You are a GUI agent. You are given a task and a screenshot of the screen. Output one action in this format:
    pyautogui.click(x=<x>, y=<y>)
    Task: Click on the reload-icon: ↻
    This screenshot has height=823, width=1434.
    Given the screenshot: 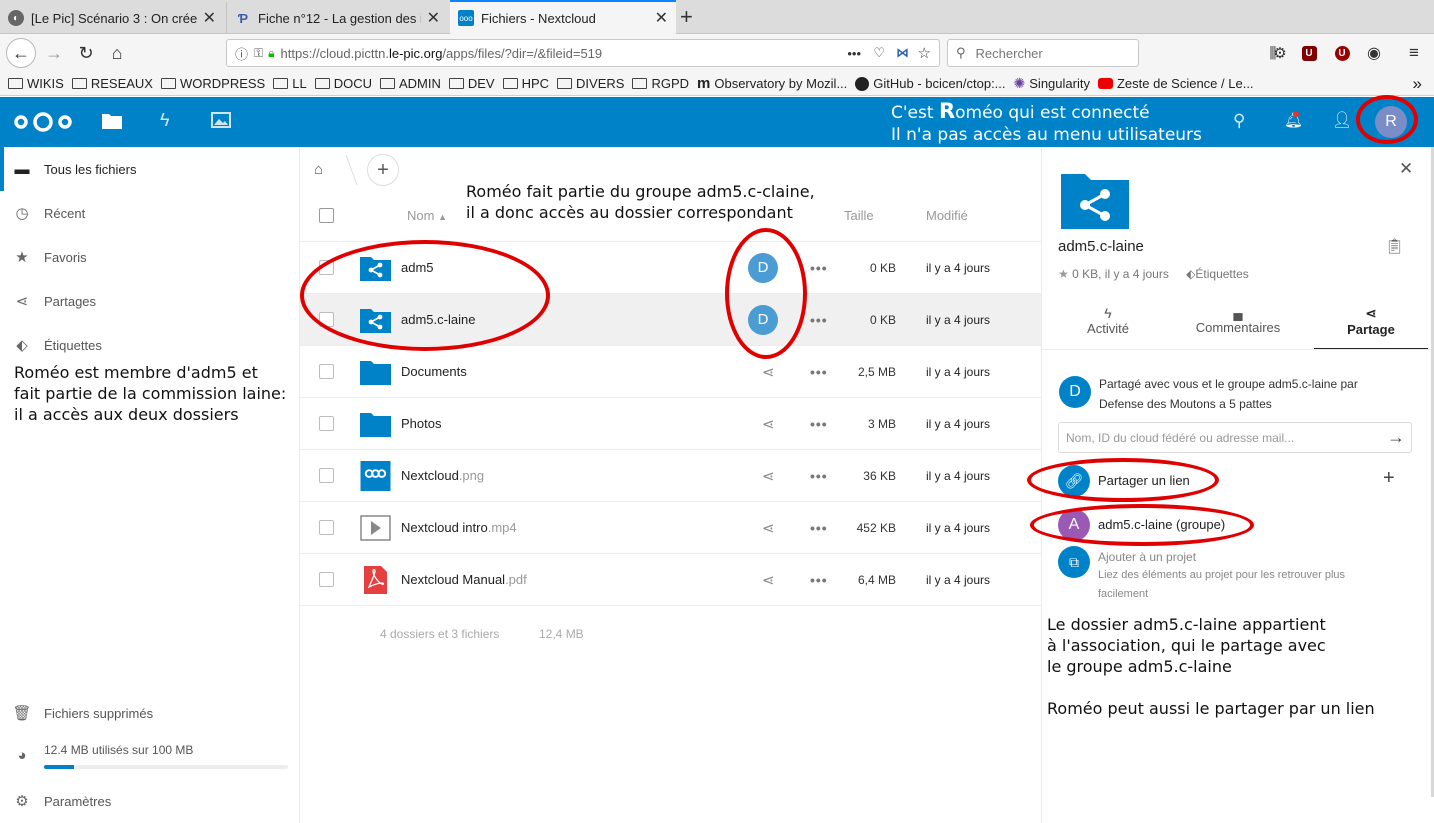 What is the action you would take?
    pyautogui.click(x=86, y=53)
    